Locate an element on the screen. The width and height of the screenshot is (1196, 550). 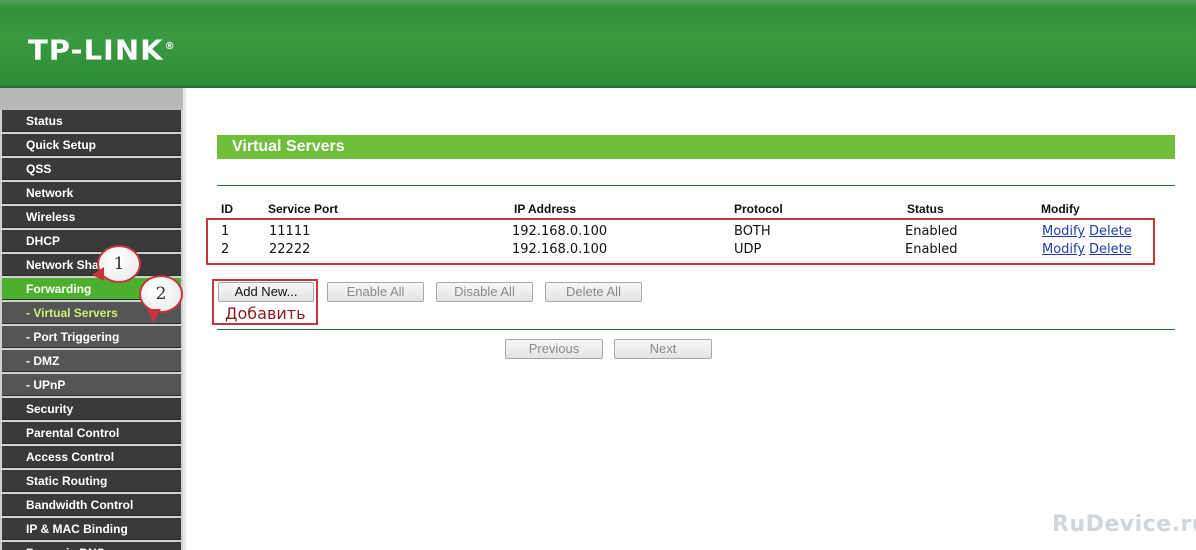
sidebar-item-status: Status is located at coordinates (91, 121).